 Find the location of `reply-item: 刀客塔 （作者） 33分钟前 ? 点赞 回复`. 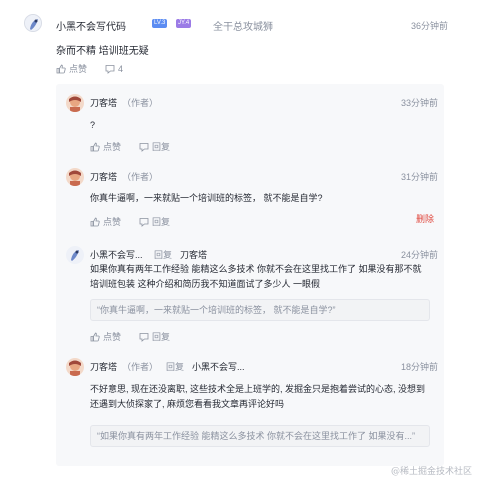

reply-item: 刀客塔 （作者） 33分钟前 ? 点赞 回复 is located at coordinates (250, 120).